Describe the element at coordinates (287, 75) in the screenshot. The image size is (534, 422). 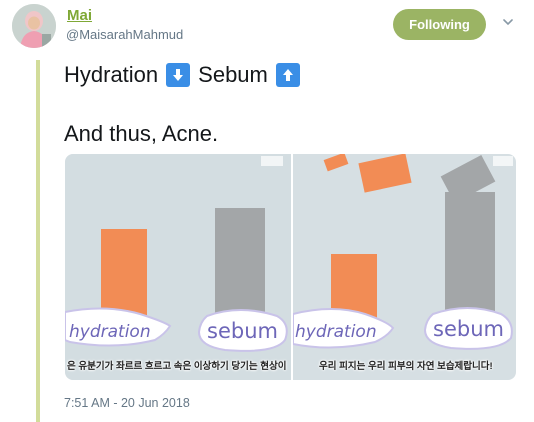
I see `up-arrow-icon` at that location.